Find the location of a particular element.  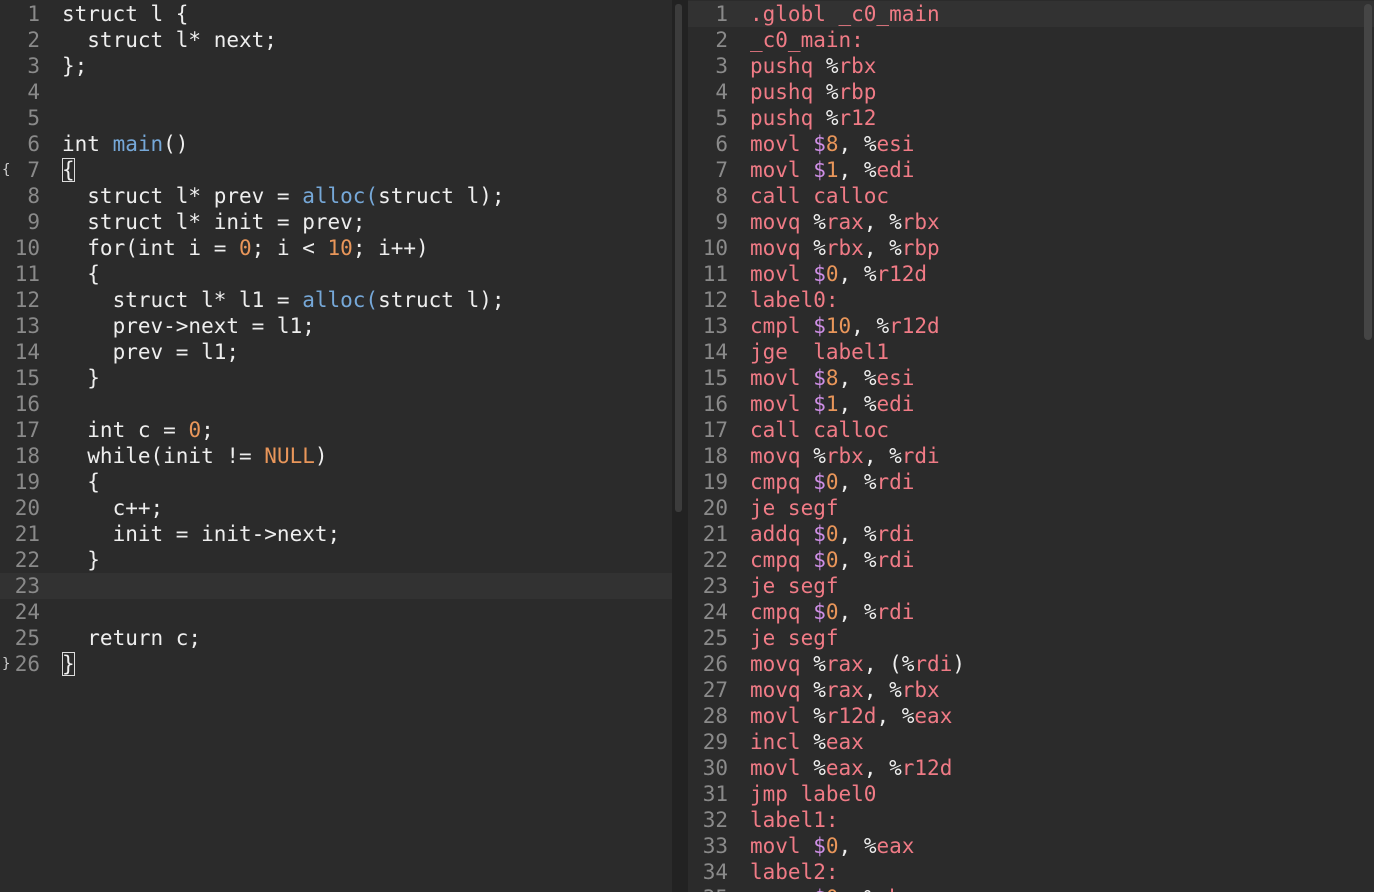

source-line: 9 struct l* init = prev; is located at coordinates (336, 222).